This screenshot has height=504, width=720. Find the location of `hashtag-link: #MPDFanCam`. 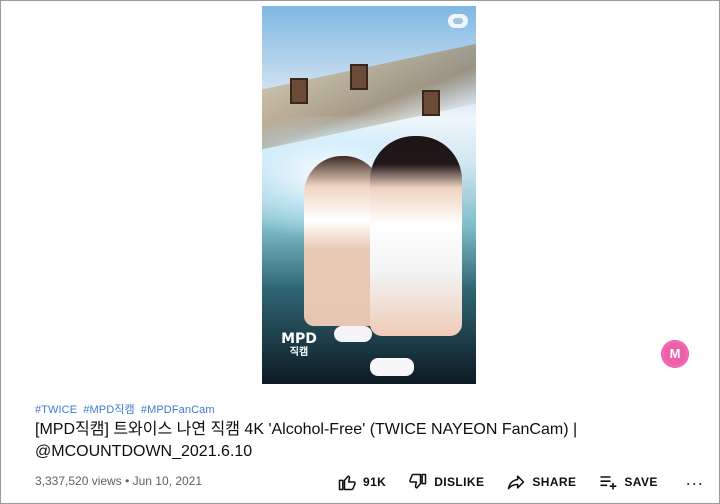

hashtag-link: #MPDFanCam is located at coordinates (178, 410).